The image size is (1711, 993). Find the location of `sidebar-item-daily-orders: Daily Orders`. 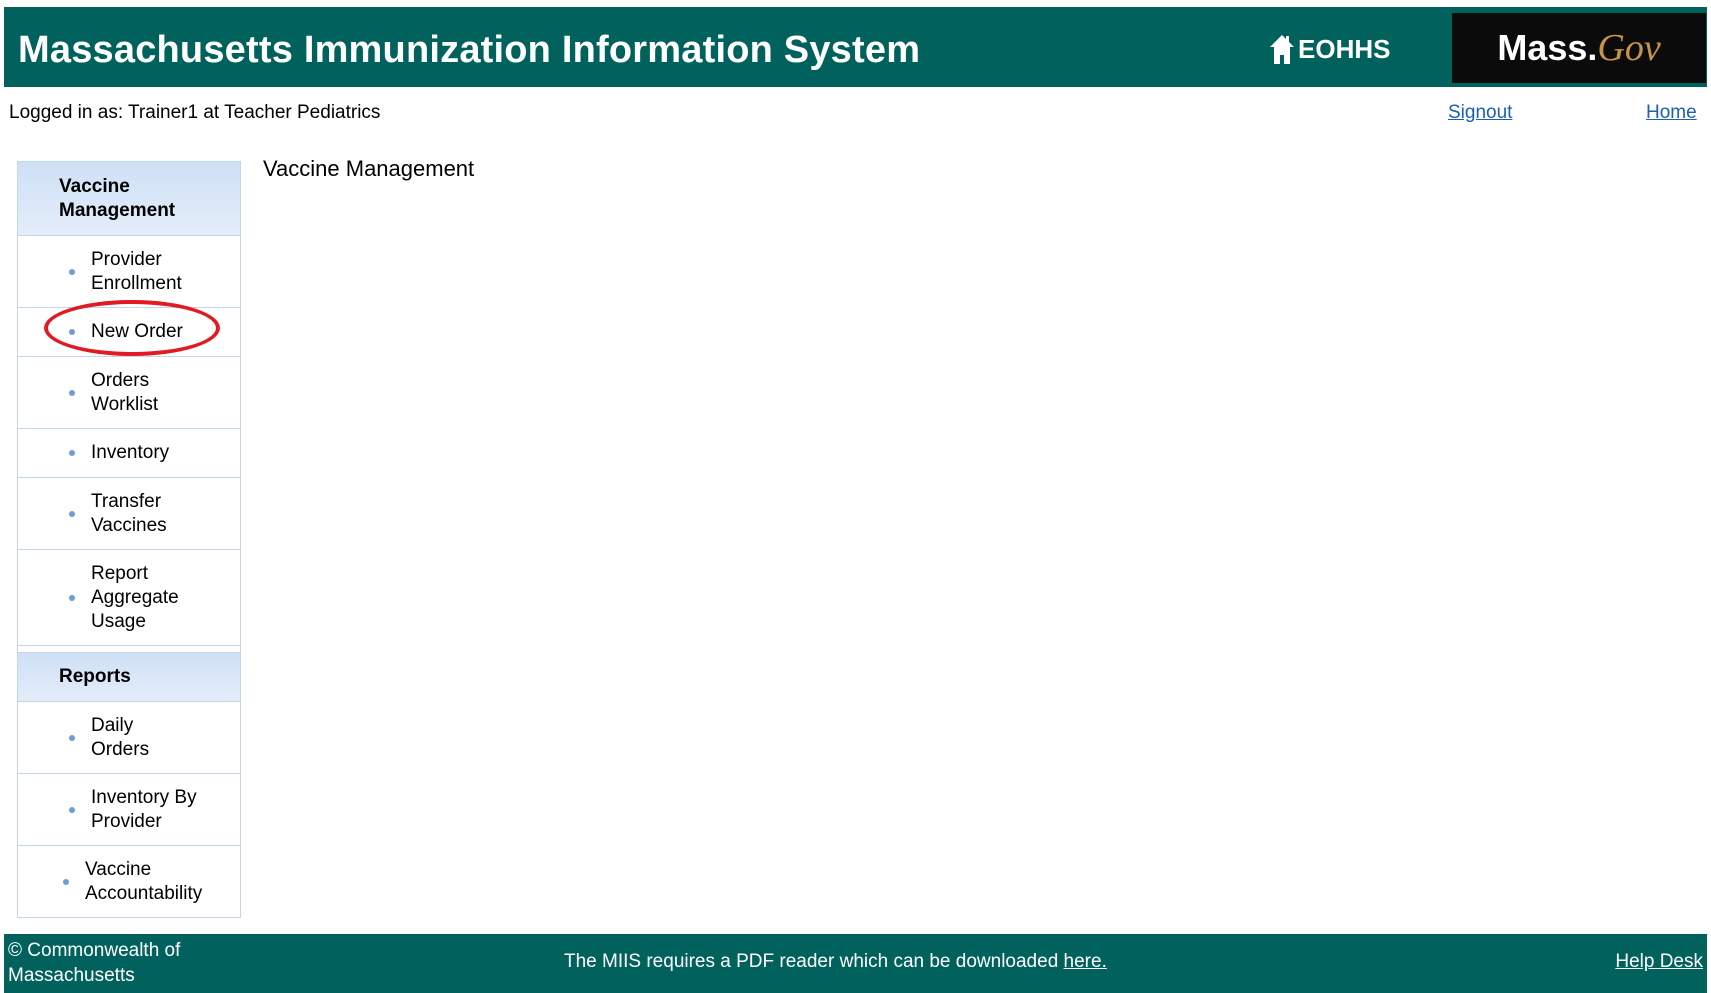

sidebar-item-daily-orders: Daily Orders is located at coordinates (129, 738).